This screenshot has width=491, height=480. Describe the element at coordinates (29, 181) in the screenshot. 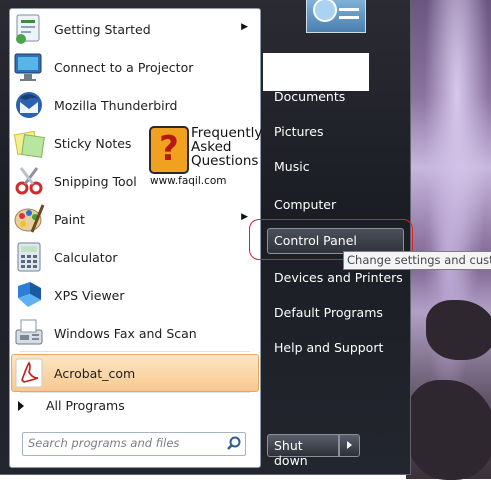

I see `scissors-icon` at that location.